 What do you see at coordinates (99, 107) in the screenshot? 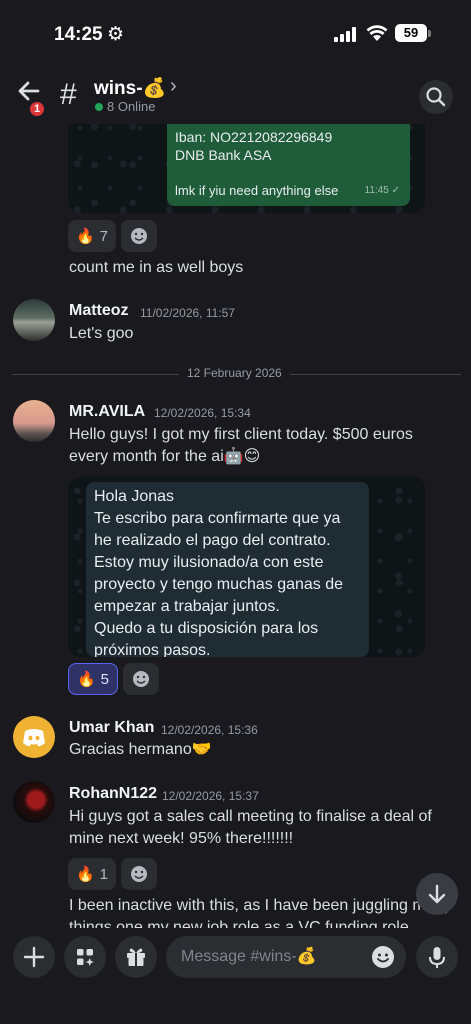
I see `online-status-dot` at bounding box center [99, 107].